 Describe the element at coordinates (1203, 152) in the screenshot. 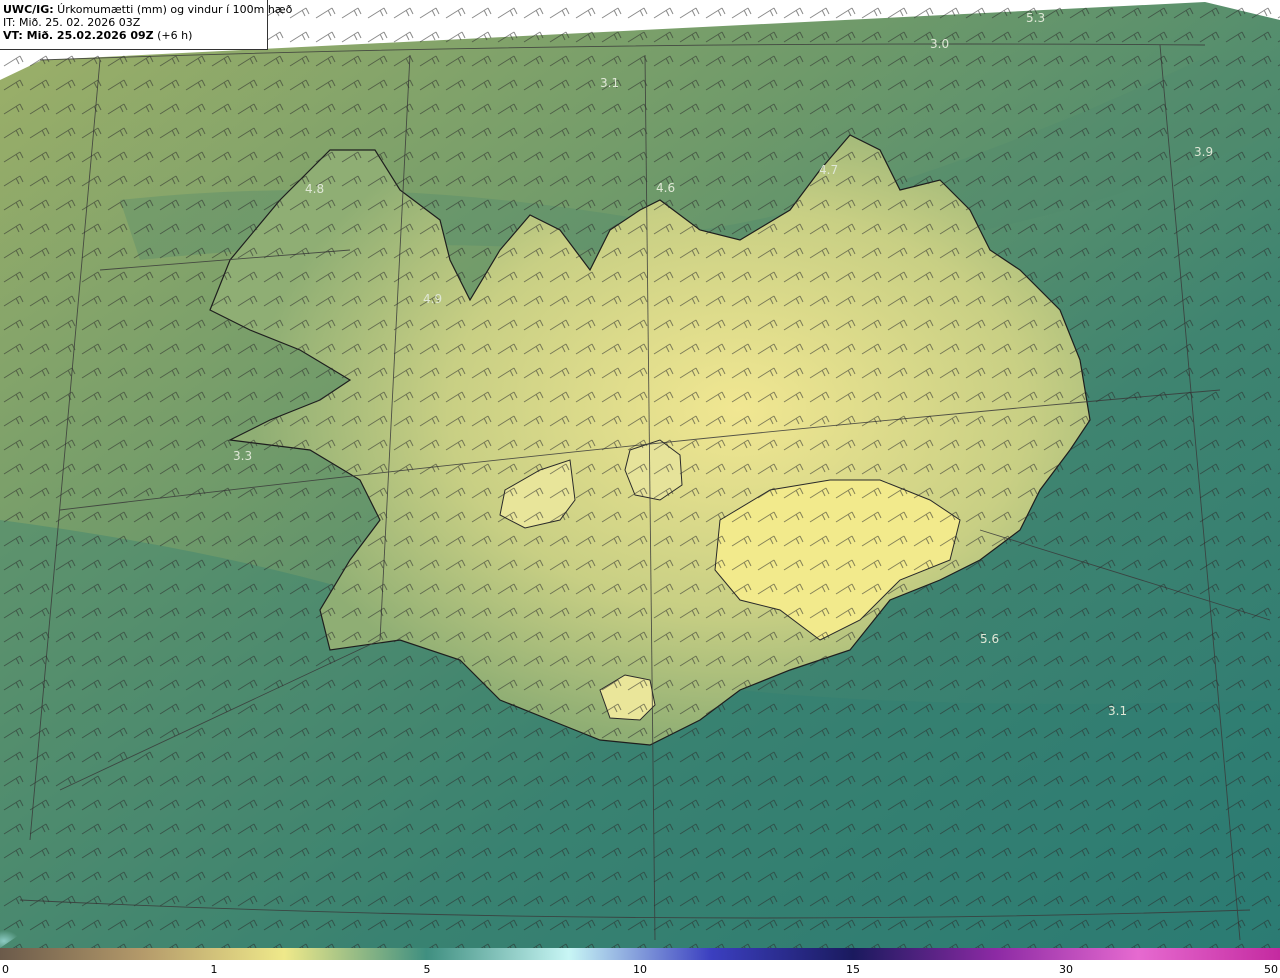

I see `map-label: 3.9` at that location.